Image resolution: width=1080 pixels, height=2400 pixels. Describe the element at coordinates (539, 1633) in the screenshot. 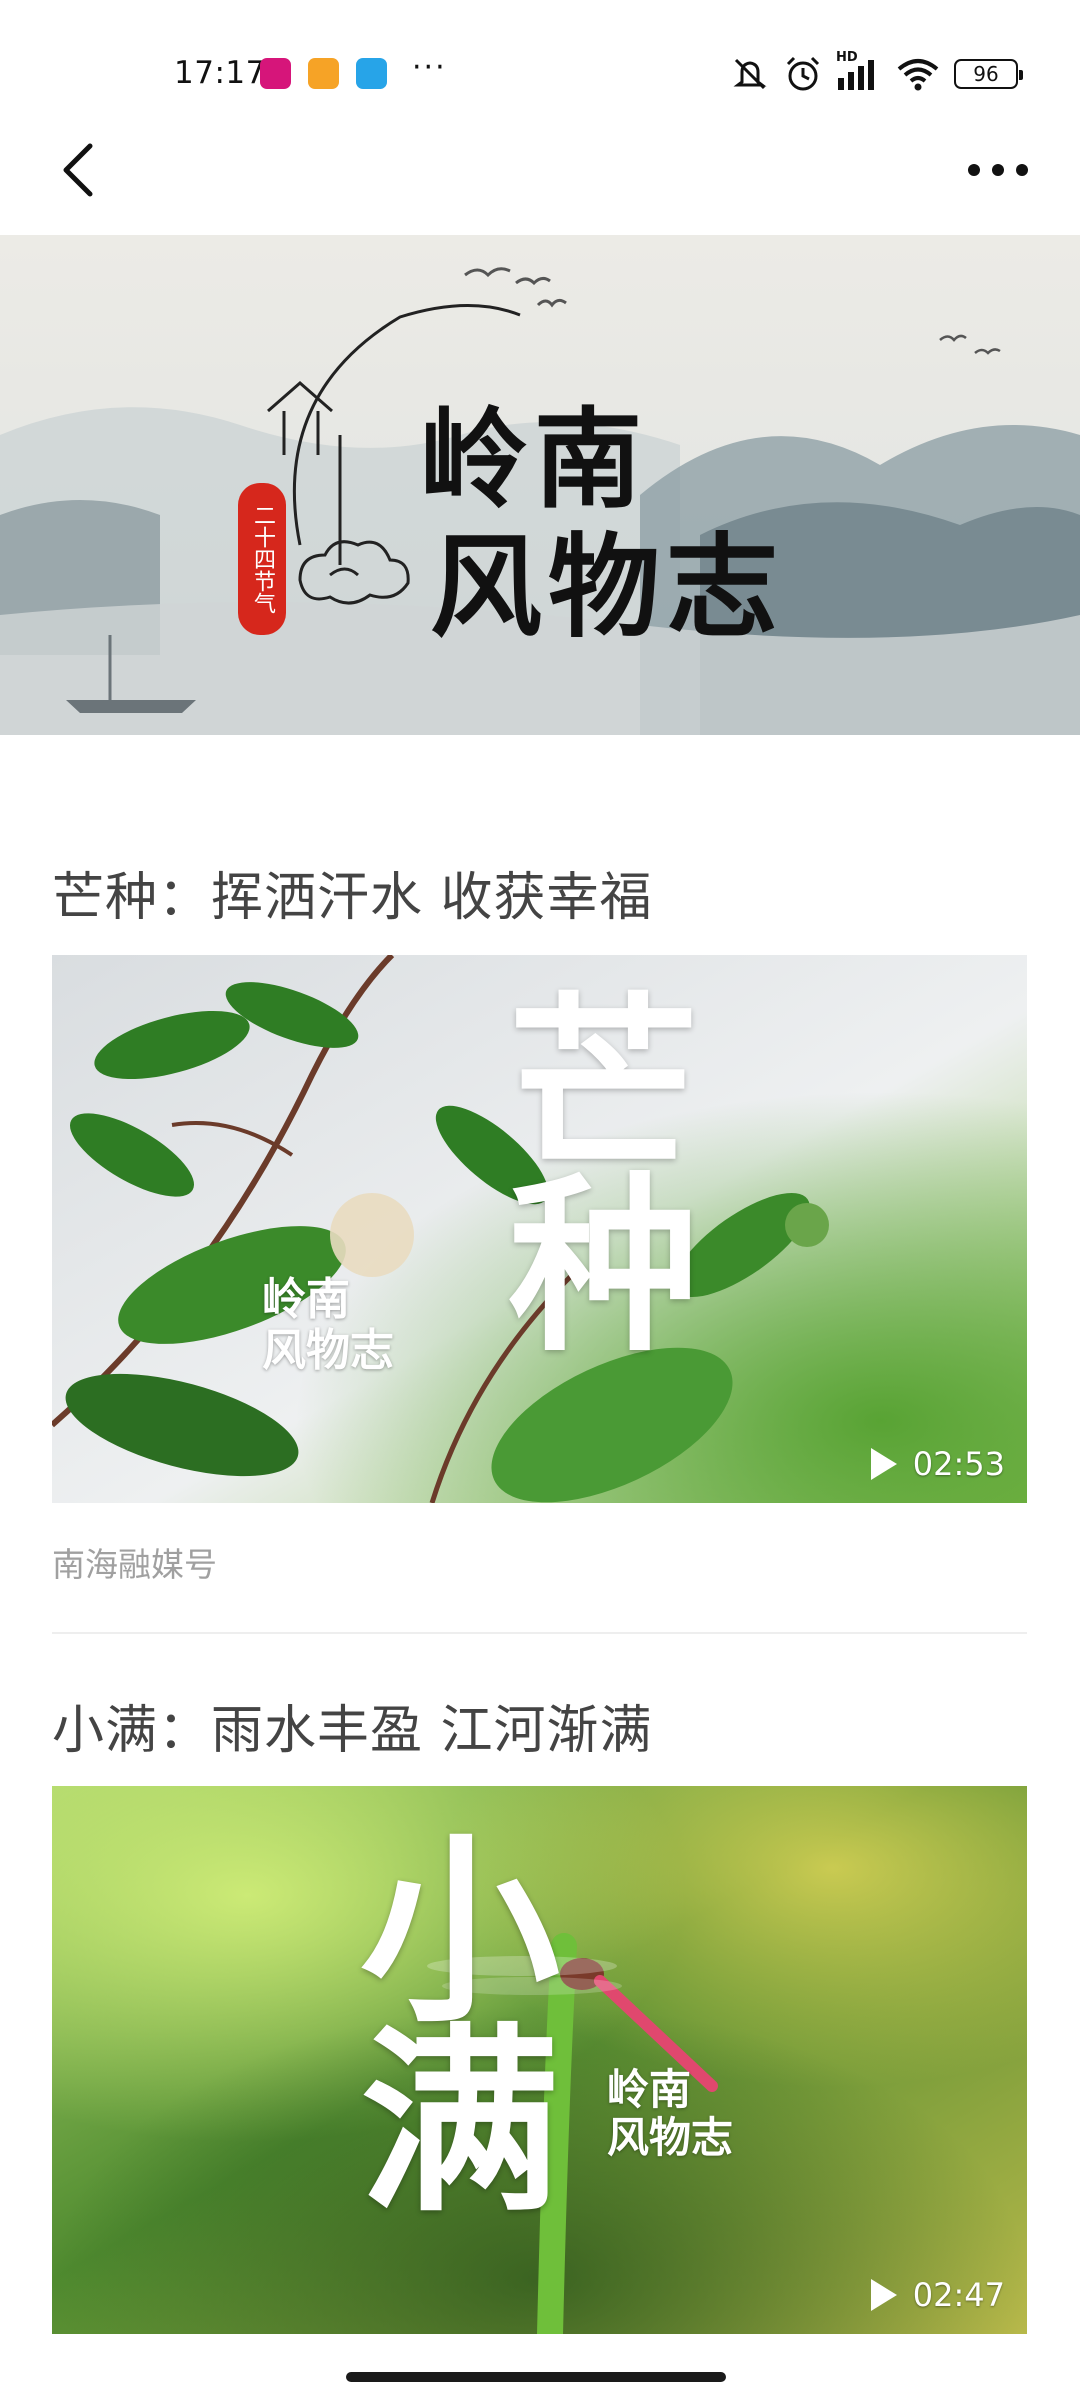

I see `divider` at that location.